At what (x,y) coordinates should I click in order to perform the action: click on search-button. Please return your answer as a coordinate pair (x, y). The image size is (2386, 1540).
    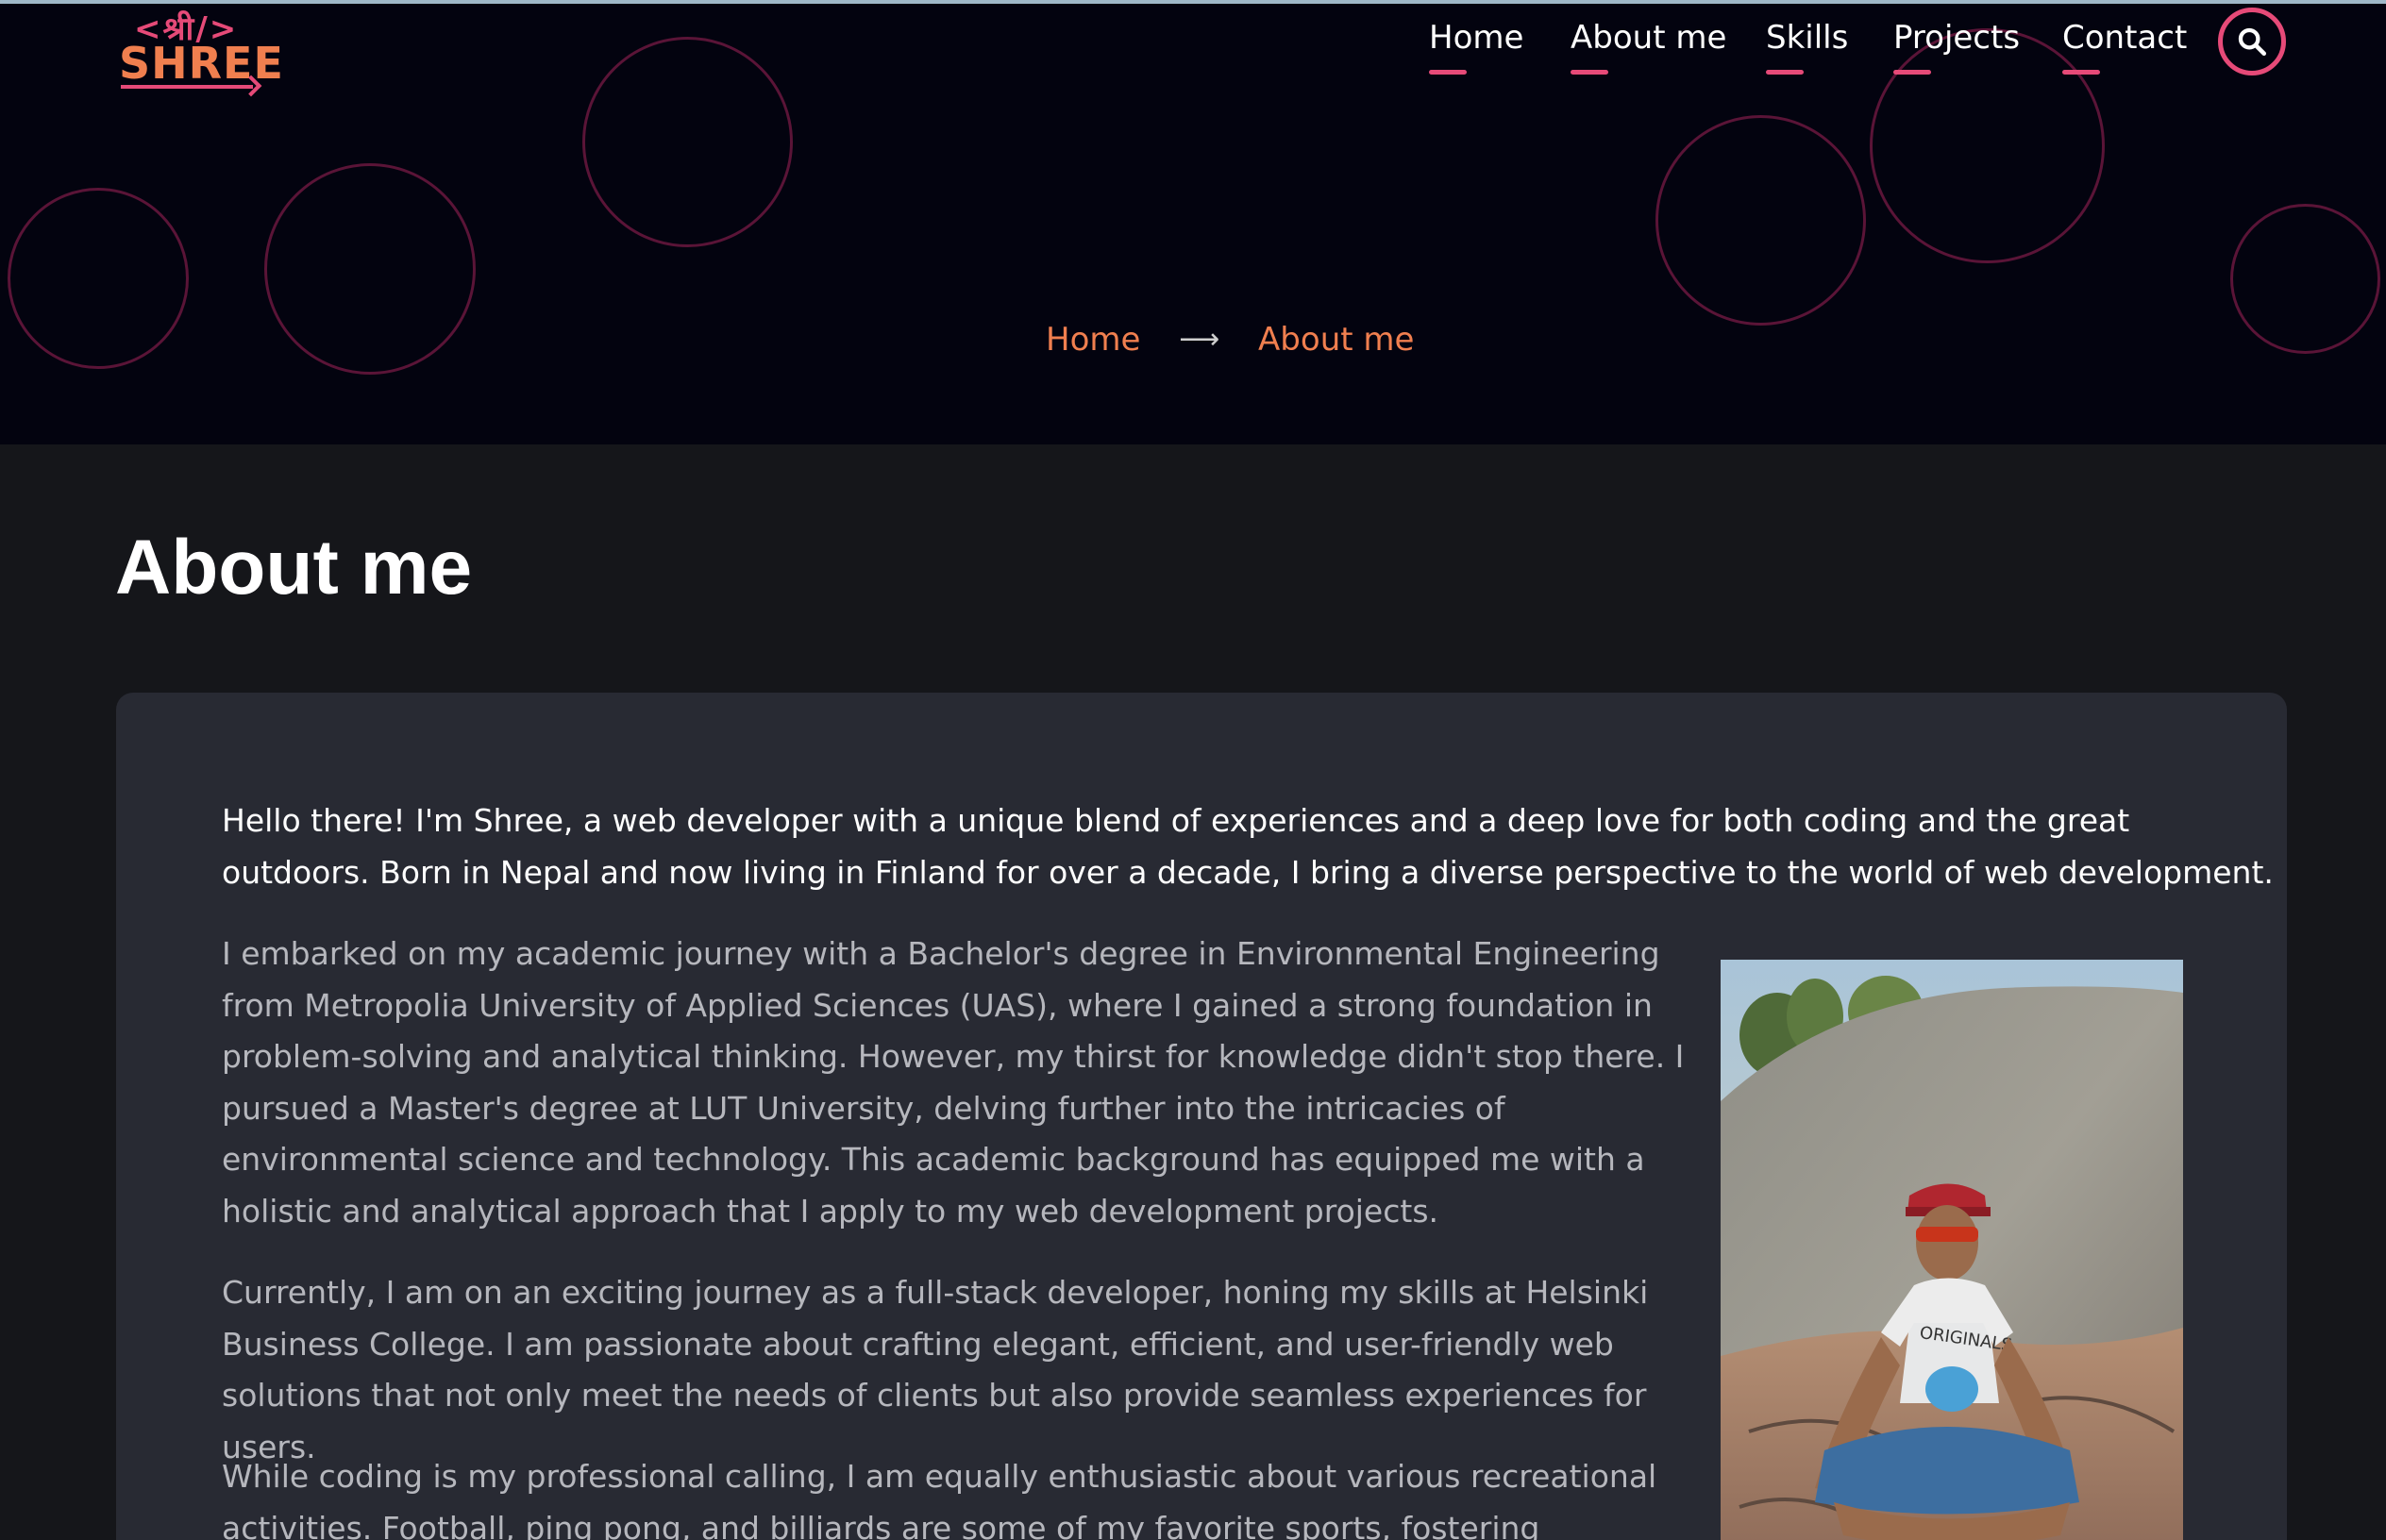
    Looking at the image, I should click on (2252, 41).